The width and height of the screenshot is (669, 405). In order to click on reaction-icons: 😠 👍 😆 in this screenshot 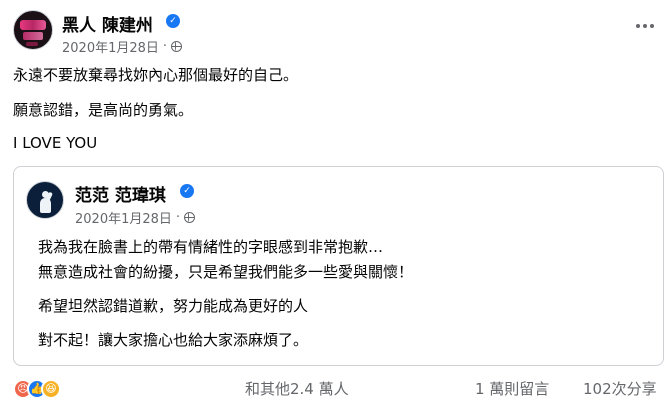, I will do `click(43, 389)`.